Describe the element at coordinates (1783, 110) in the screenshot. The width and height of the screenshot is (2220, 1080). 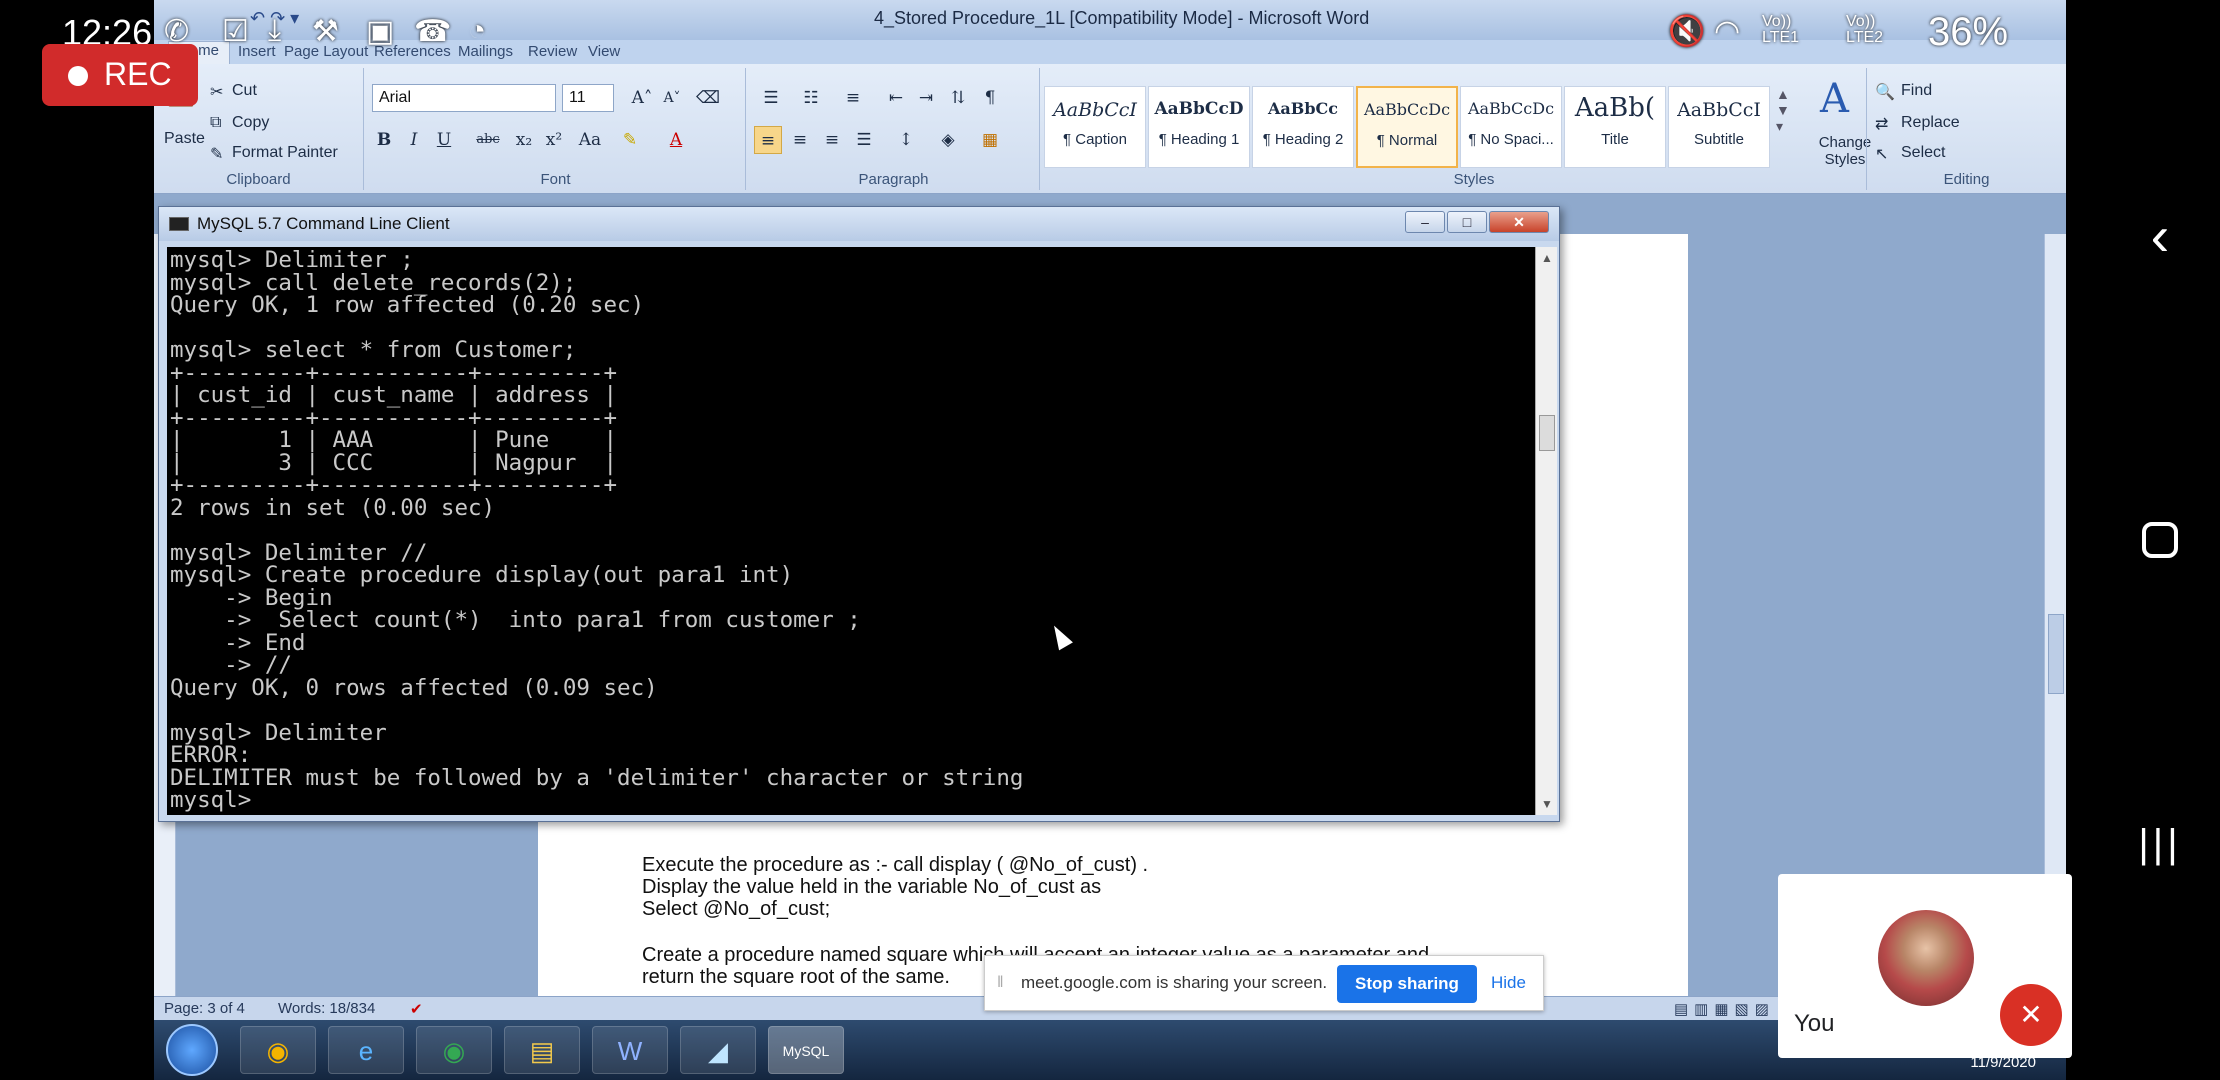
I see `styles-scroll-icon: ▲ ▼ ▾` at that location.